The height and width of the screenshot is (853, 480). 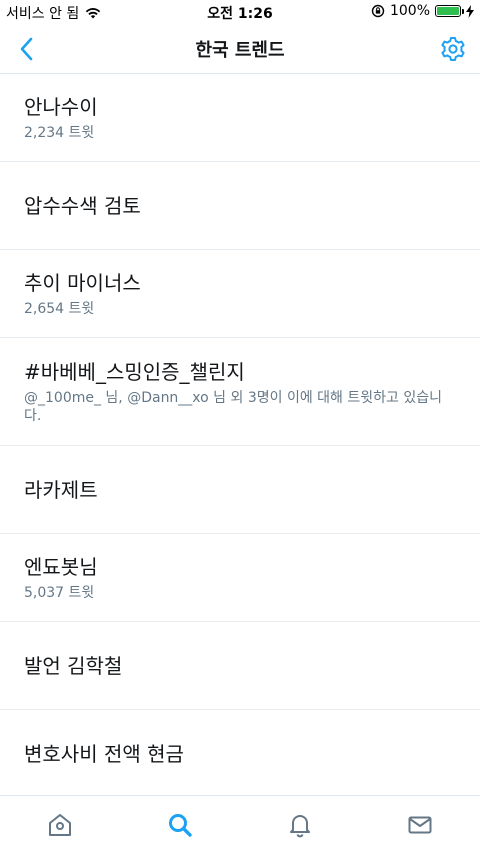 I want to click on home-icon, so click(x=60, y=824).